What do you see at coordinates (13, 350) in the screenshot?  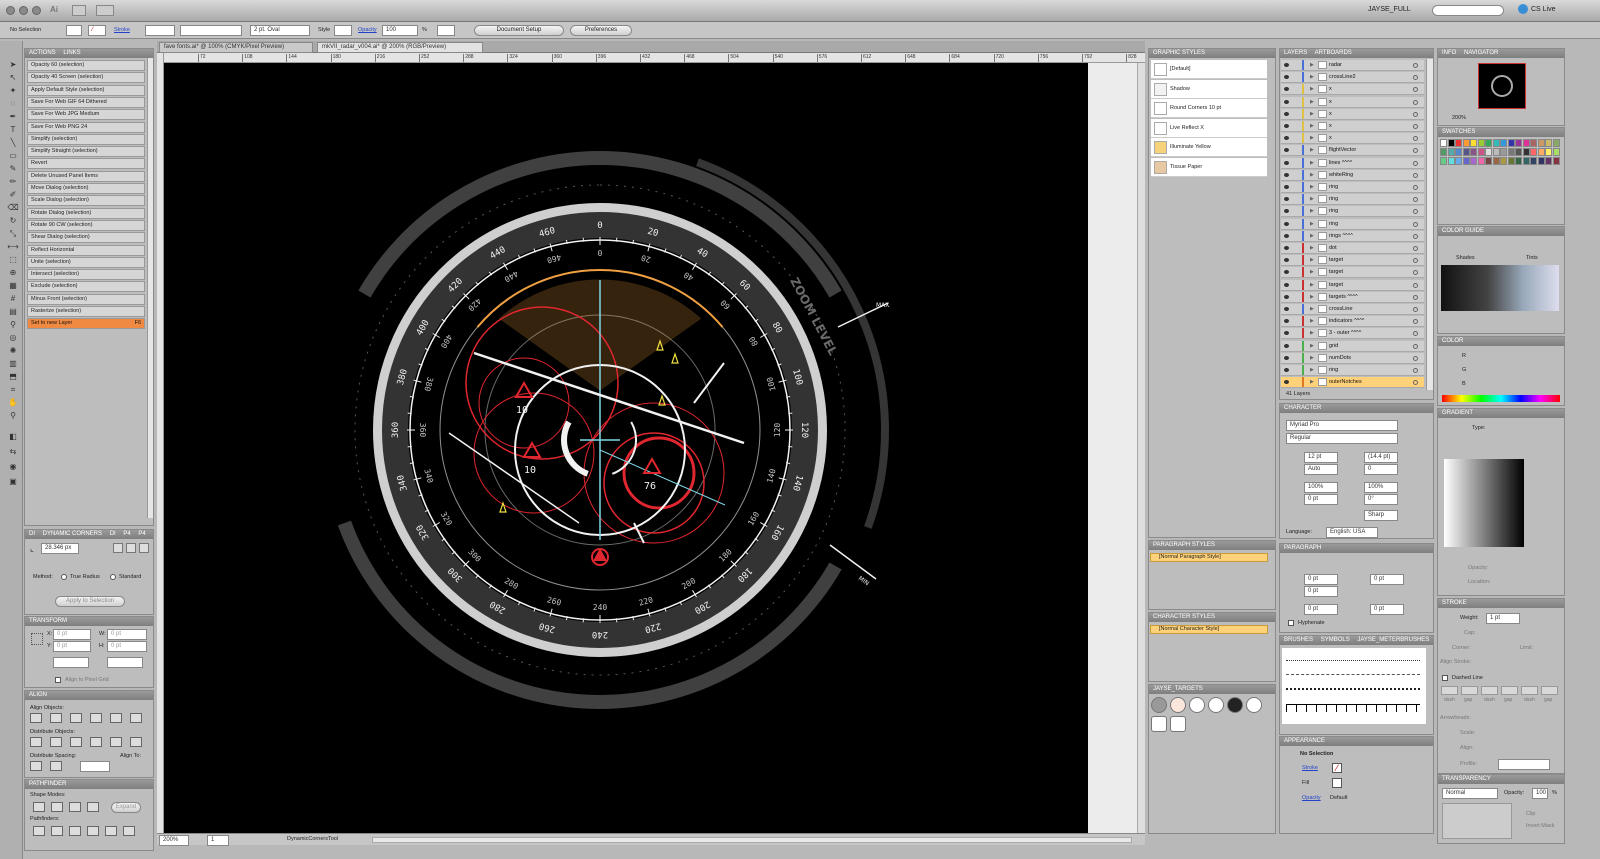 I see `symbol-sprayer-tool-icon: ✺` at bounding box center [13, 350].